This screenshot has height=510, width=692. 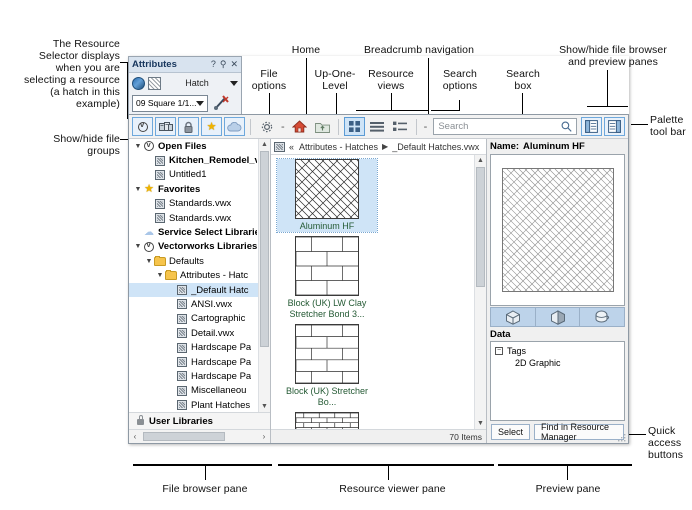 I want to click on file-tree-scrollbar: ▲ ▼, so click(x=264, y=275).